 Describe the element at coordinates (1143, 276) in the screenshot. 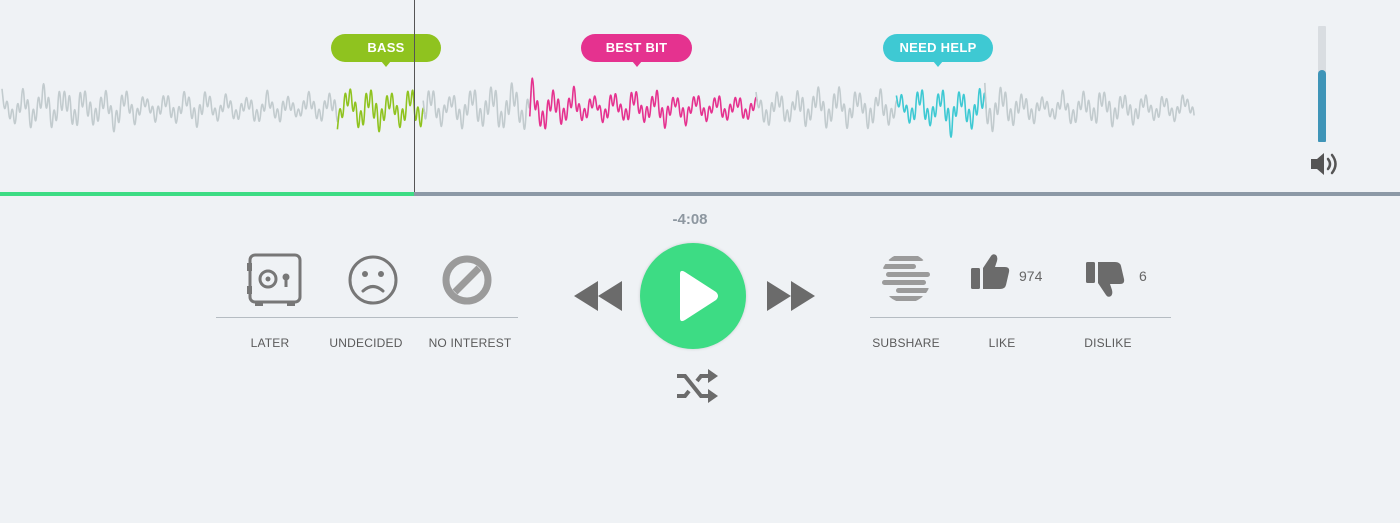

I see `dislike-count: 6` at that location.